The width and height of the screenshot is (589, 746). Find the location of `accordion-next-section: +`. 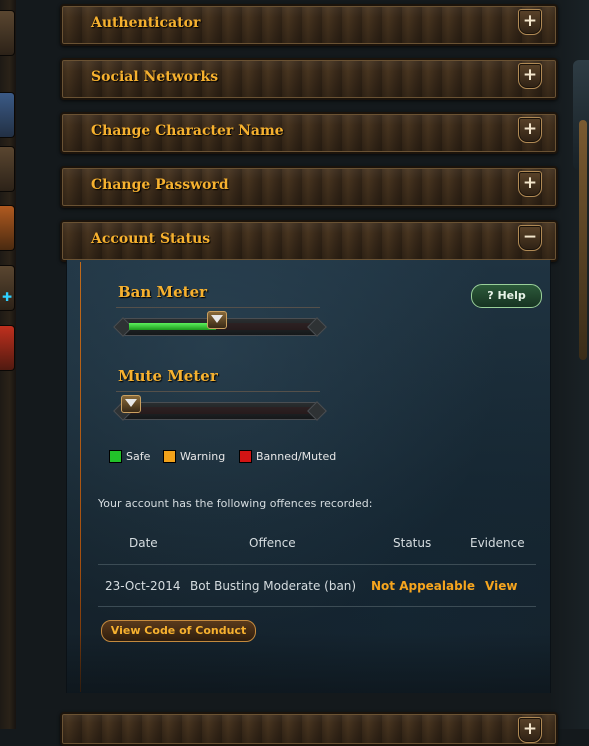

accordion-next-section: + is located at coordinates (309, 729).